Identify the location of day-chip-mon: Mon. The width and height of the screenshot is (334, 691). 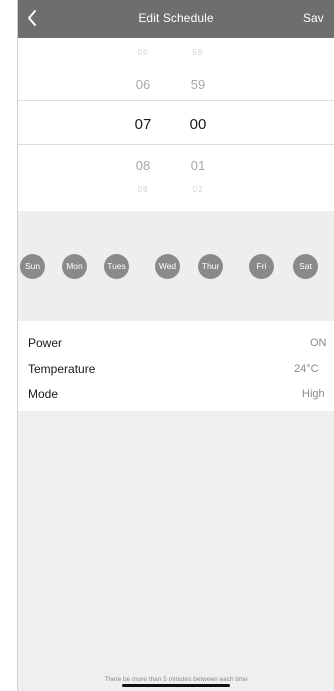
(74, 266).